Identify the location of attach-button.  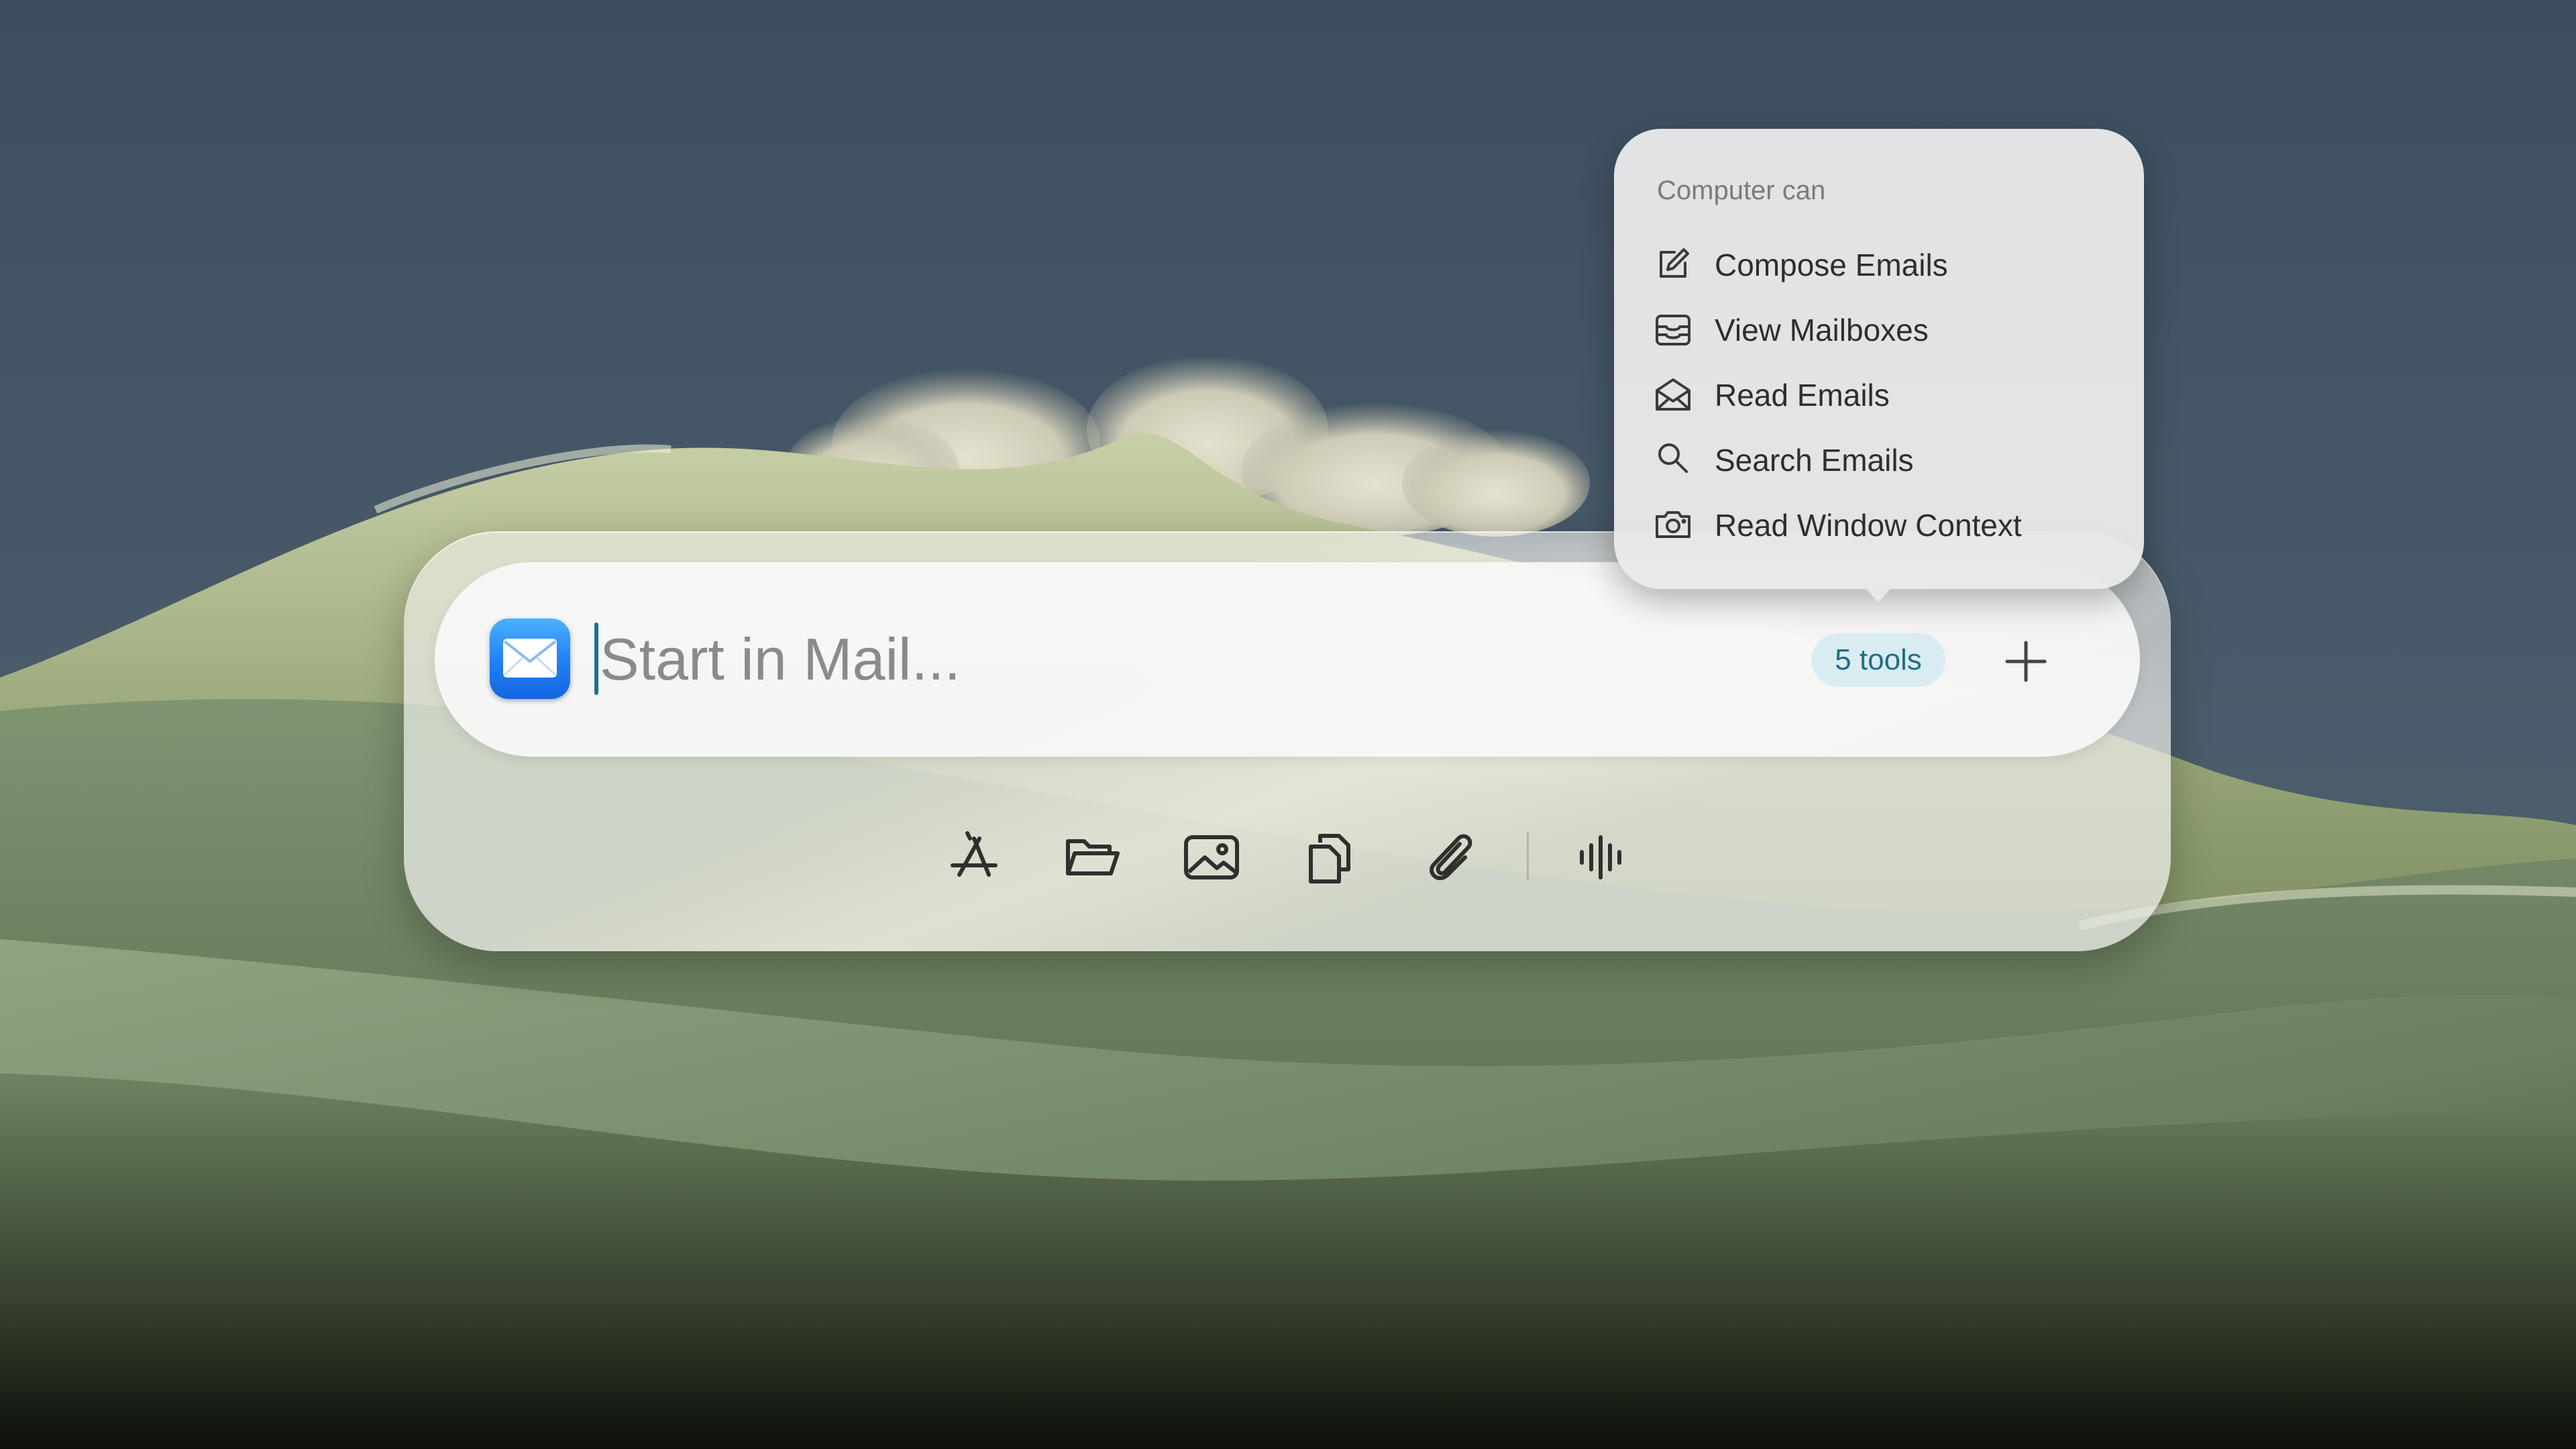
(1450, 857).